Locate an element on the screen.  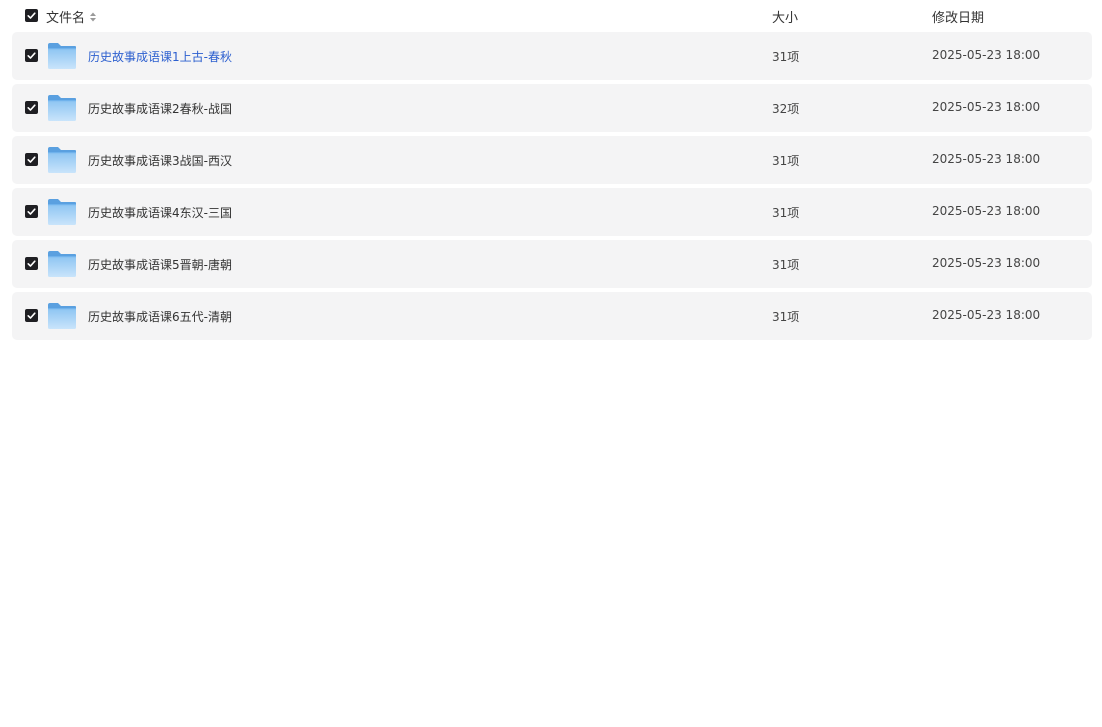
file-name-link: 历史故事成语课3战国-西汉 is located at coordinates (160, 160).